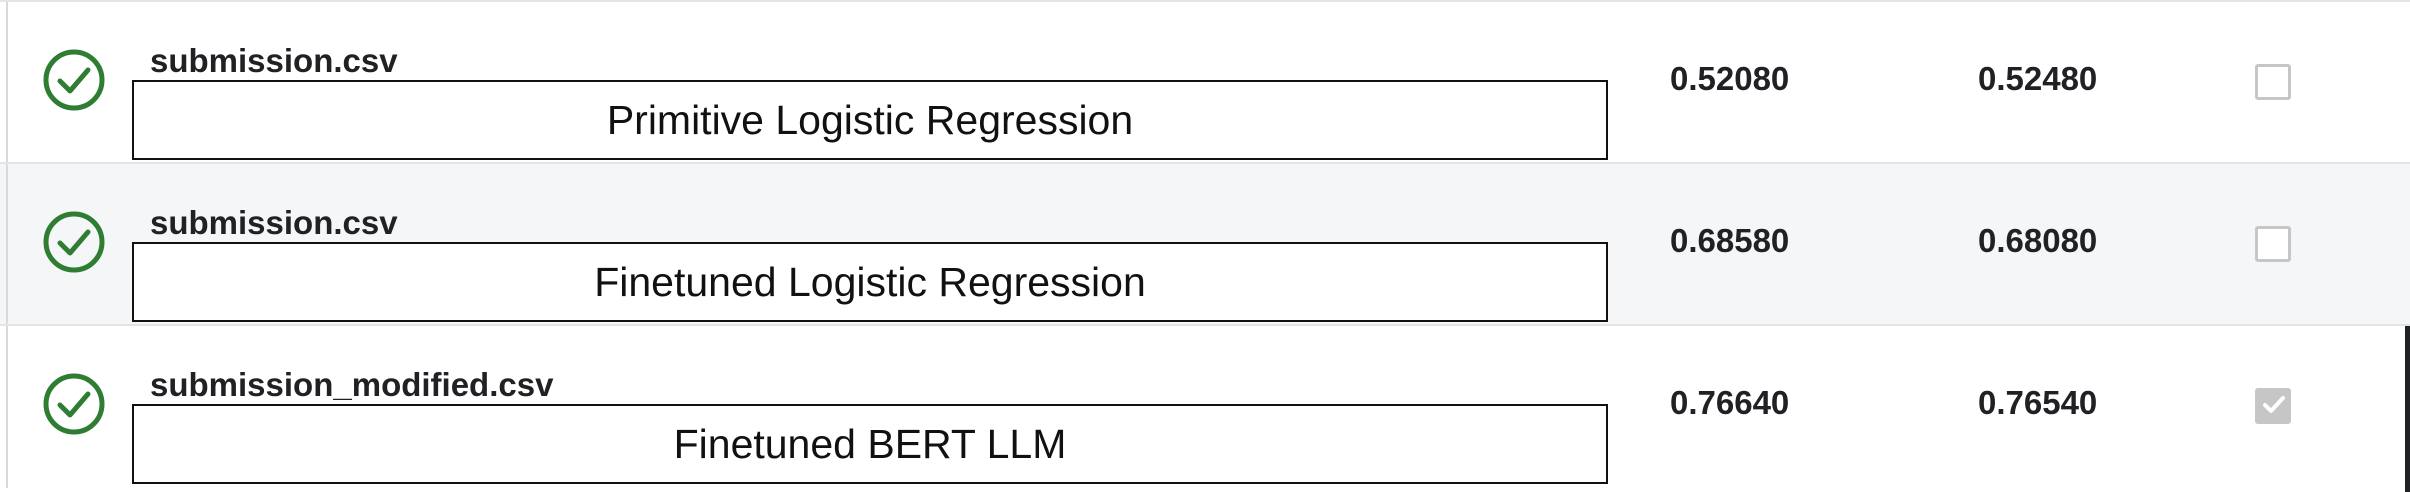 This screenshot has height=492, width=2410. I want to click on private-score: 0.52080, so click(1730, 78).